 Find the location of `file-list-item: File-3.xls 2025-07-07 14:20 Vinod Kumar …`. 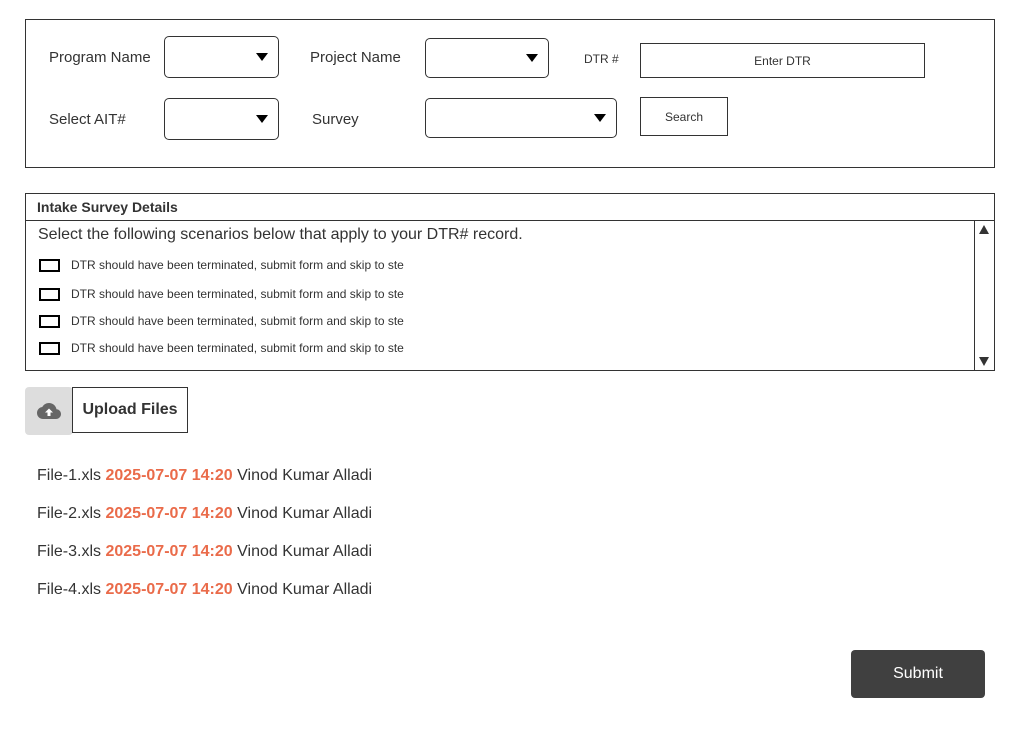

file-list-item: File-3.xls 2025-07-07 14:20 Vinod Kumar … is located at coordinates (204, 552).